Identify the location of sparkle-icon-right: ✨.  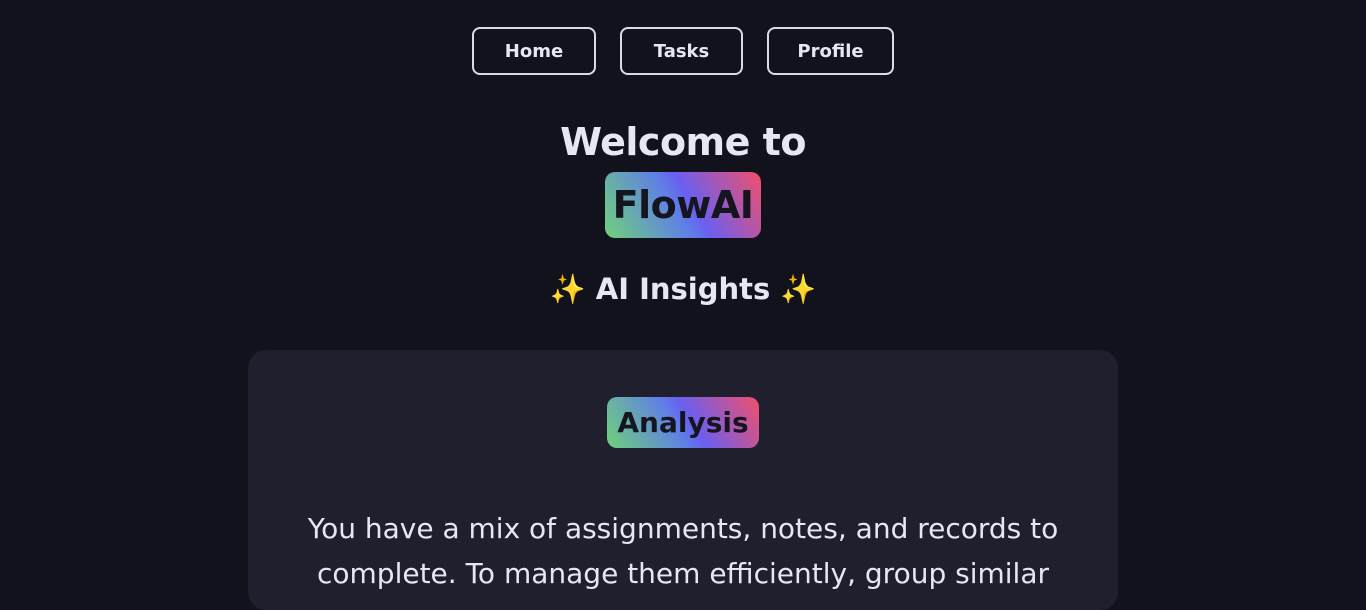
(798, 289).